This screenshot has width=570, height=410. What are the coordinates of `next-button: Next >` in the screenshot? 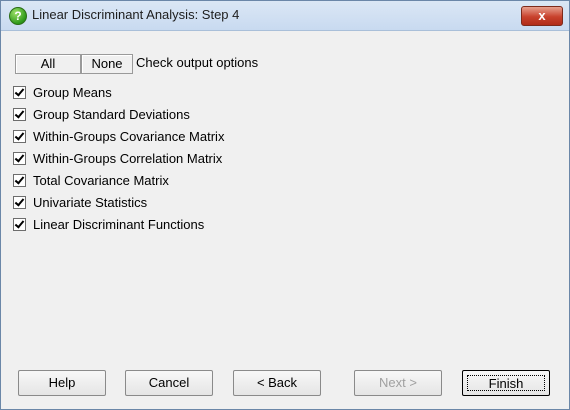 It's located at (398, 383).